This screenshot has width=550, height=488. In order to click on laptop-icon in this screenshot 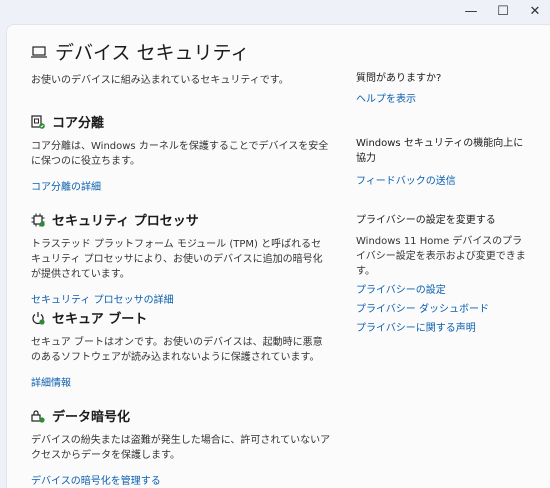, I will do `click(39, 51)`.